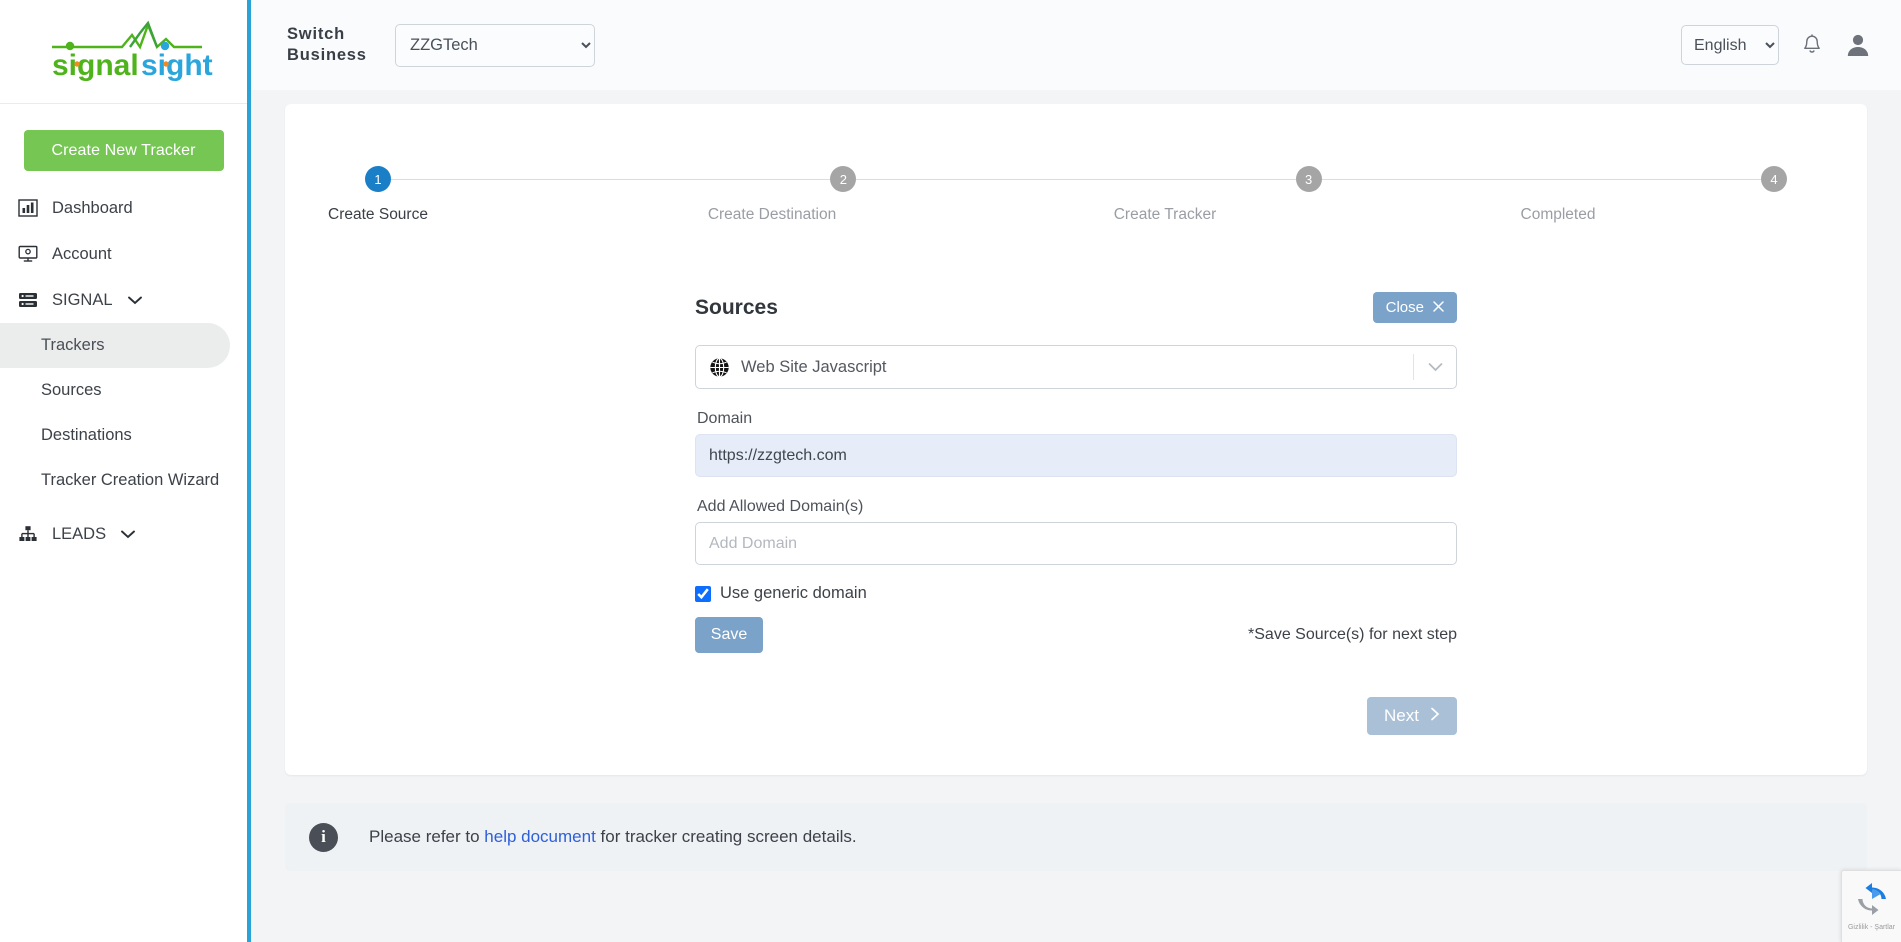 The height and width of the screenshot is (942, 1901). I want to click on sidebar-item-label: Sources, so click(71, 390).